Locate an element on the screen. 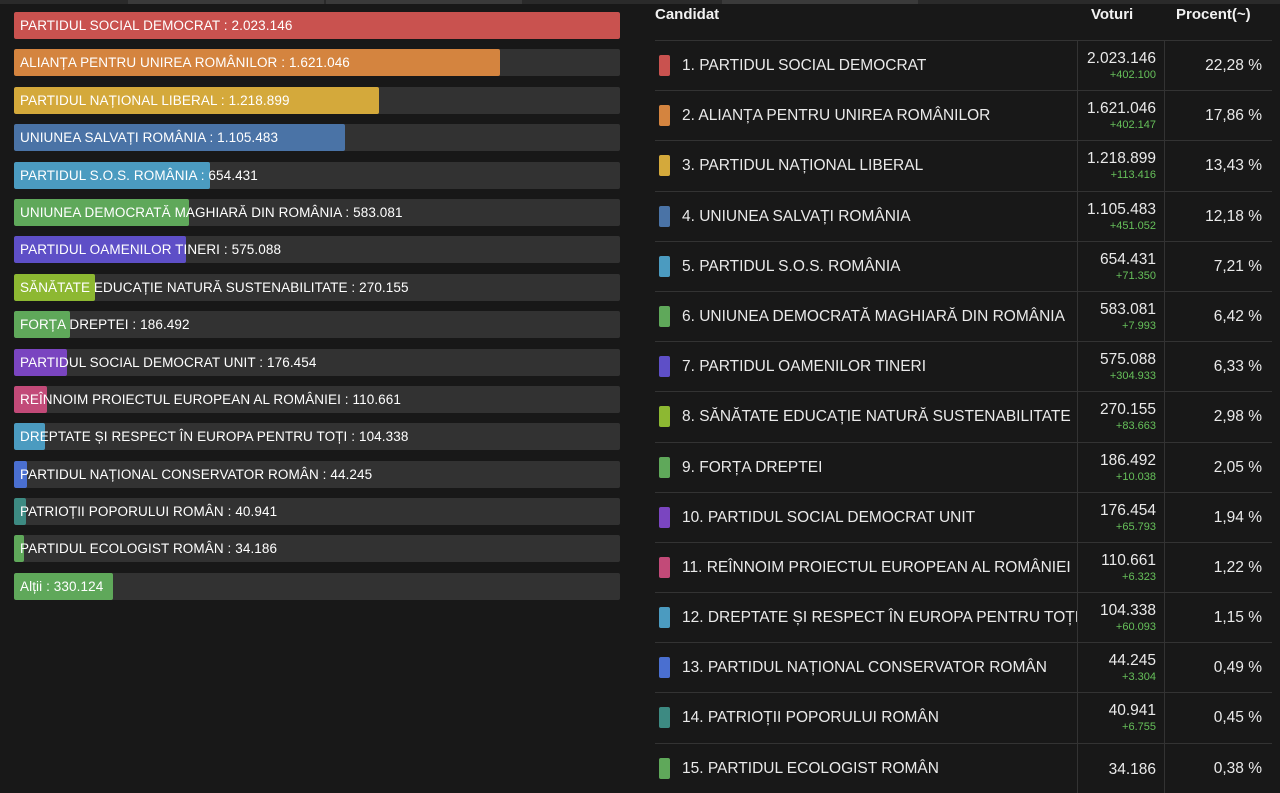 The image size is (1280, 793). votes-delta: +60.093 is located at coordinates (1135, 627).